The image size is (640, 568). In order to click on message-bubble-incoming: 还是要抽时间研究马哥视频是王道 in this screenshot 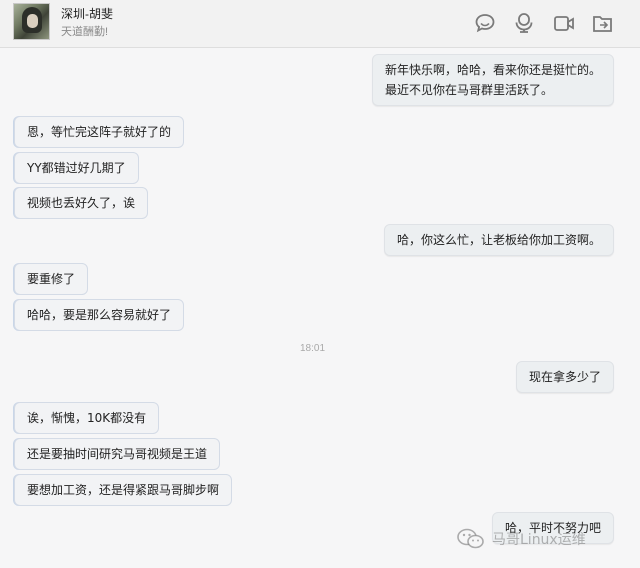, I will do `click(117, 454)`.